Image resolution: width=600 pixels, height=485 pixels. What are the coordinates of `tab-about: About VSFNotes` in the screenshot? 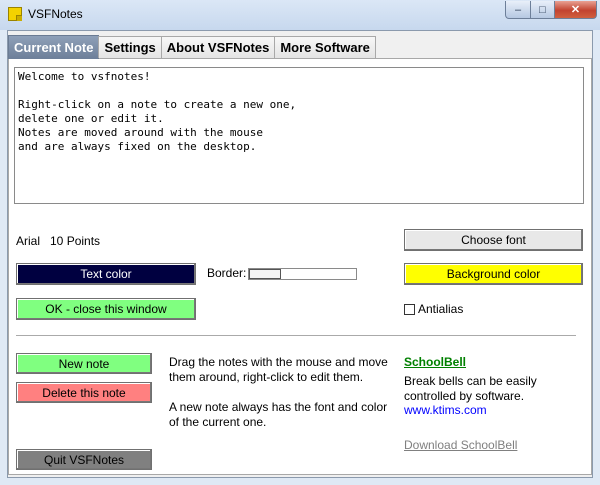 It's located at (218, 47).